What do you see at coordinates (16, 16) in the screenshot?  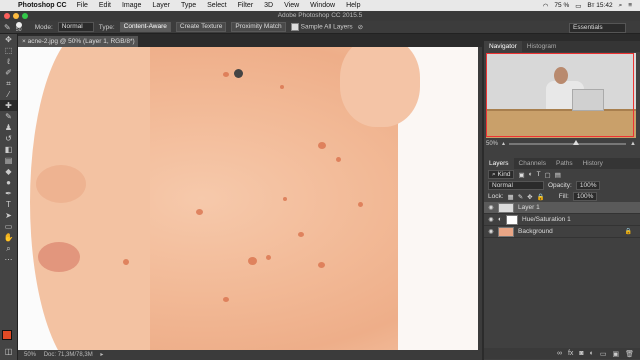 I see `minimize-window-button` at bounding box center [16, 16].